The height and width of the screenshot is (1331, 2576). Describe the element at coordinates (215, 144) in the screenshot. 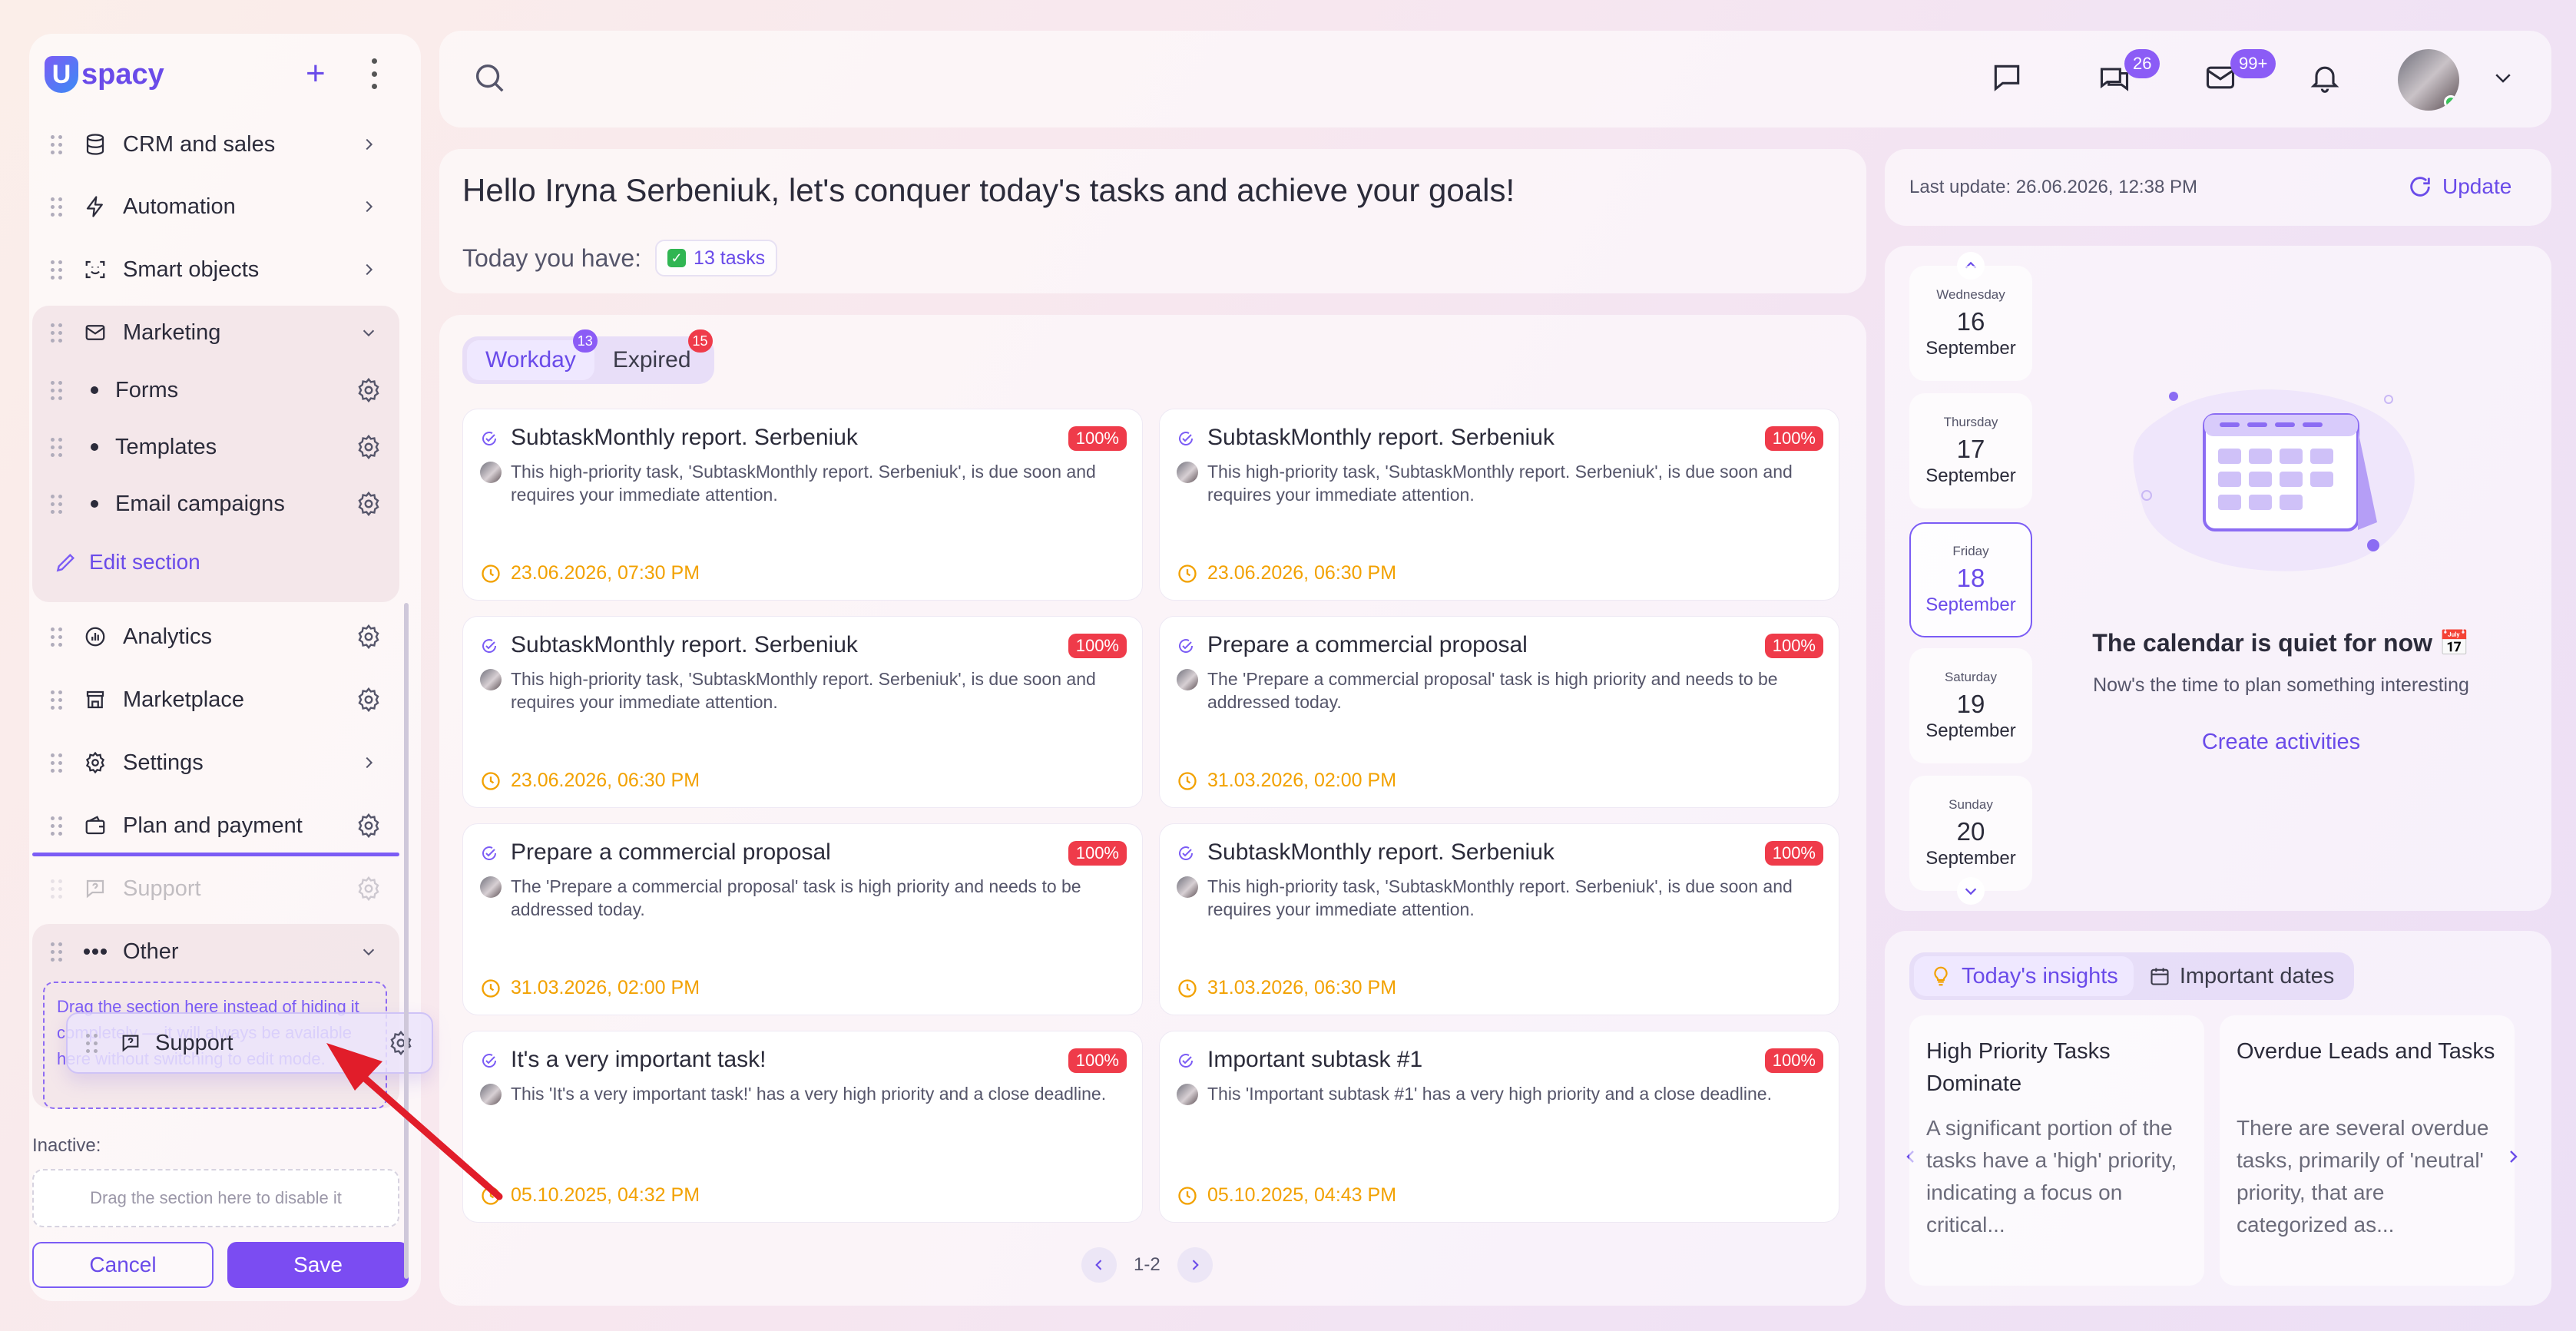

I see `sidebar-item-crm: CRM and sales` at that location.